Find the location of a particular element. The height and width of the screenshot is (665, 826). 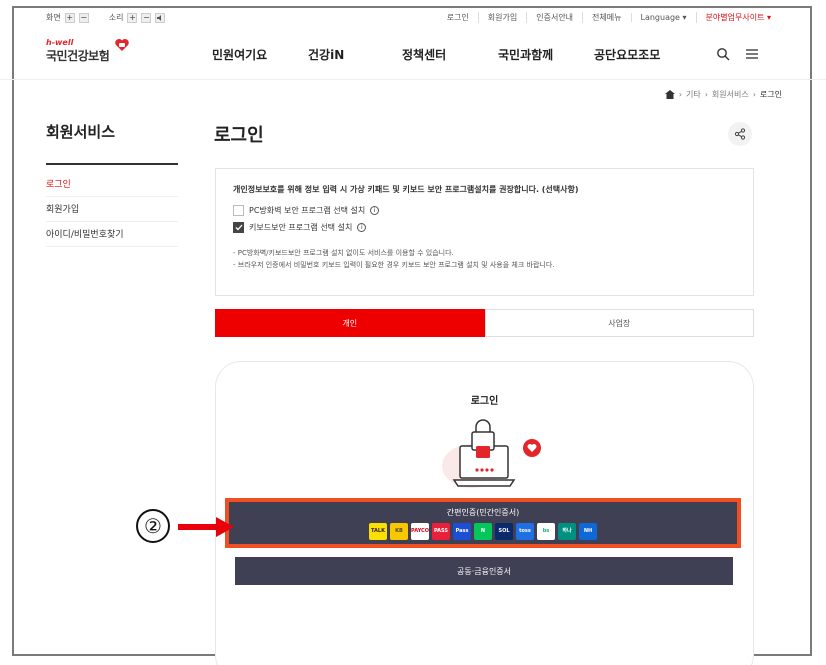

language-select: Language ▾ is located at coordinates (663, 17).